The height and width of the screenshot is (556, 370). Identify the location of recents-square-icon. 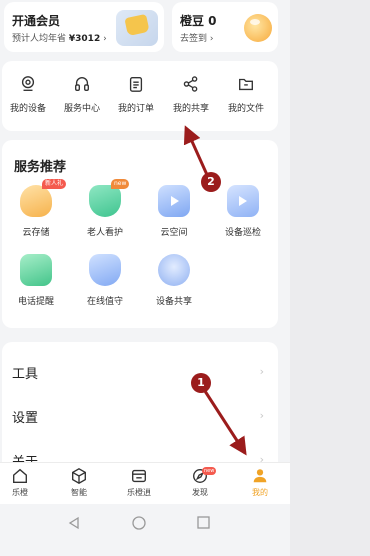
(203, 522).